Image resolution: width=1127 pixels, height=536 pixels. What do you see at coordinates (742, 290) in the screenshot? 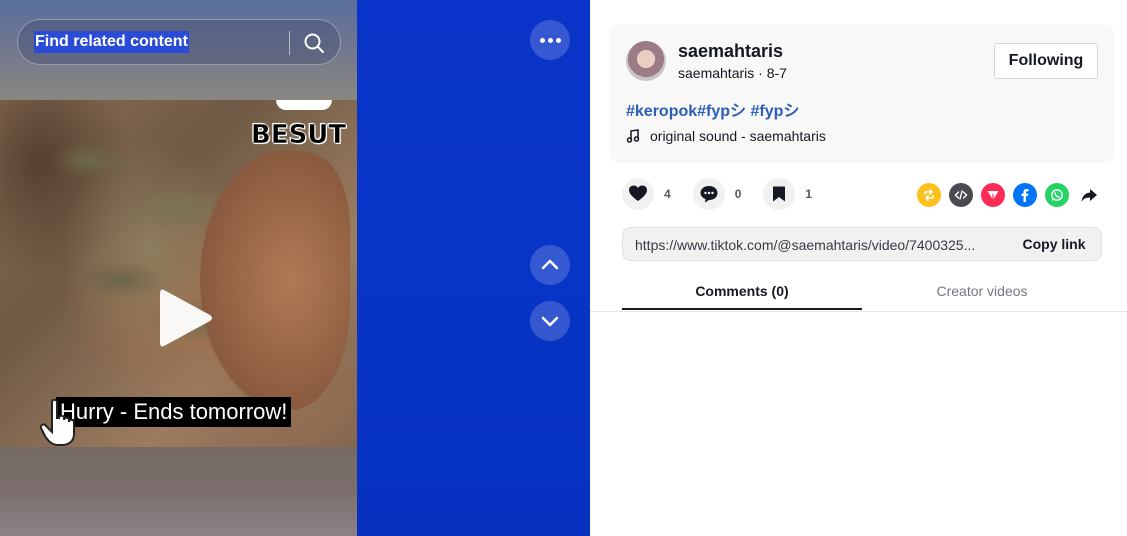
I see `tab-comments: Comments (0)` at bounding box center [742, 290].